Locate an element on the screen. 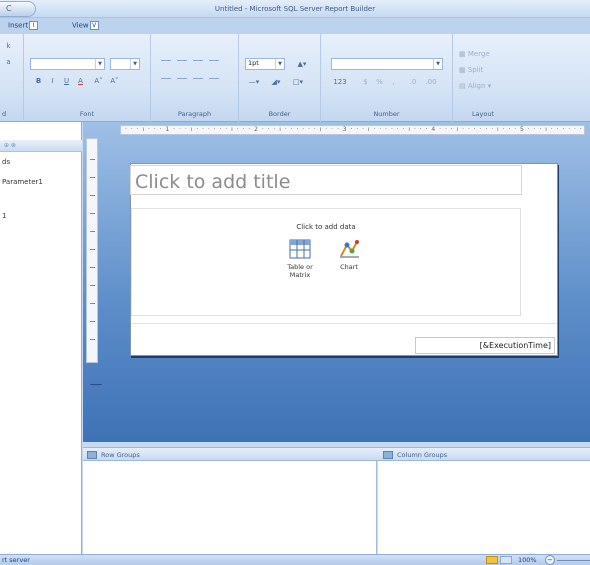 This screenshot has width=590, height=565. page-footer-divider is located at coordinates (344, 323).